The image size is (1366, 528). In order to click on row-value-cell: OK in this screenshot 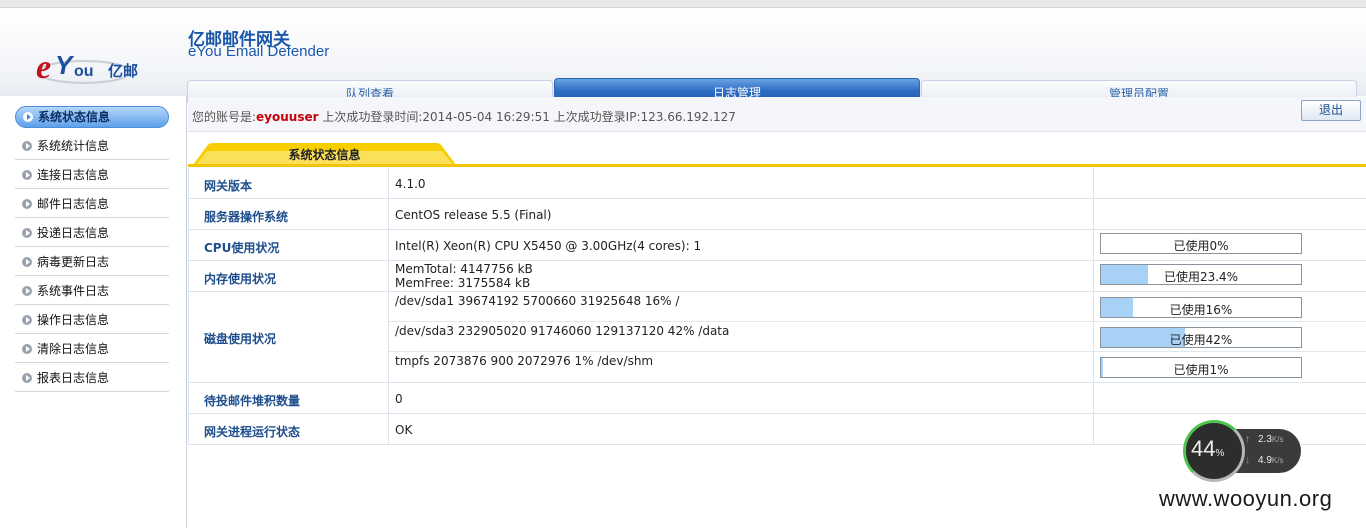, I will do `click(741, 429)`.